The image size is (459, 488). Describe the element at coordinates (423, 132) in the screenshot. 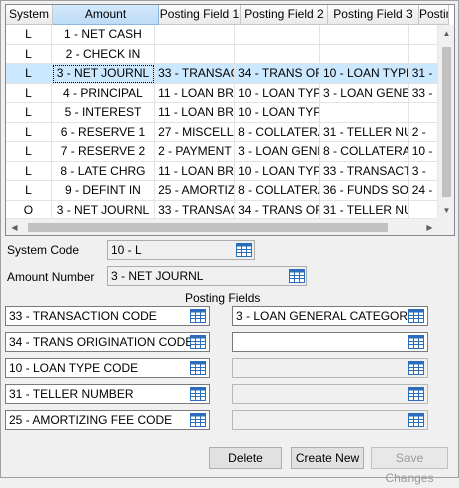

I see `table-cell: 2 -` at that location.